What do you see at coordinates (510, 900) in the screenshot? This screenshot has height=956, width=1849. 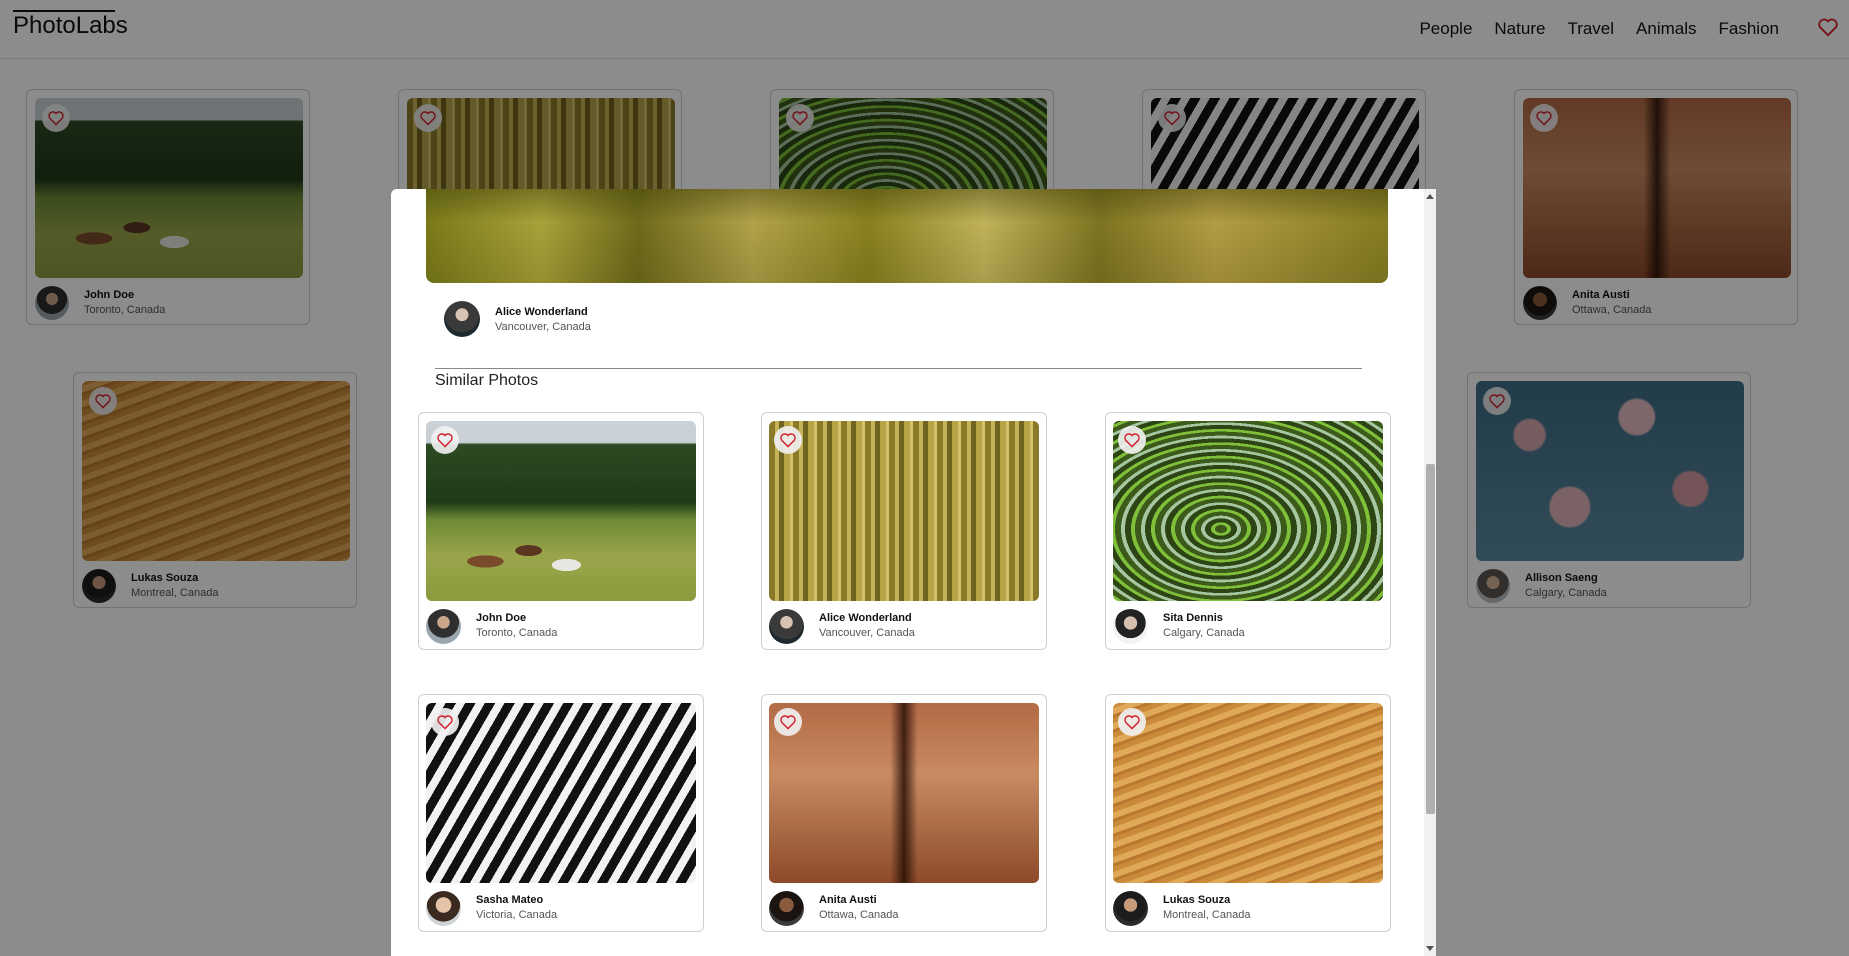 I see `user-name: Sasha Mateo` at bounding box center [510, 900].